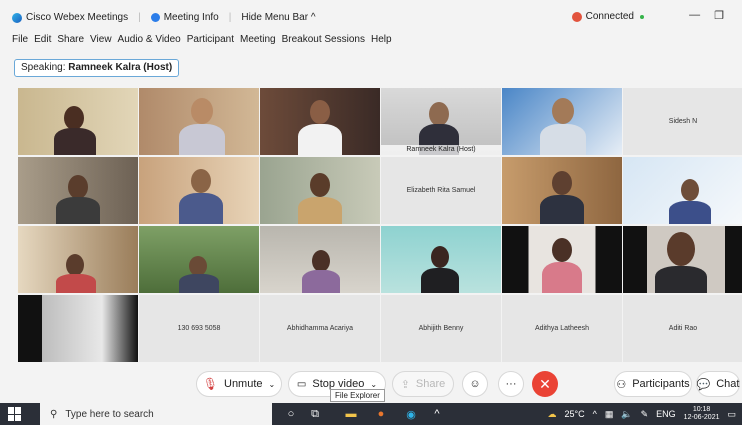 The width and height of the screenshot is (742, 425). What do you see at coordinates (70, 41) in the screenshot?
I see `menu-share: Share` at bounding box center [70, 41].